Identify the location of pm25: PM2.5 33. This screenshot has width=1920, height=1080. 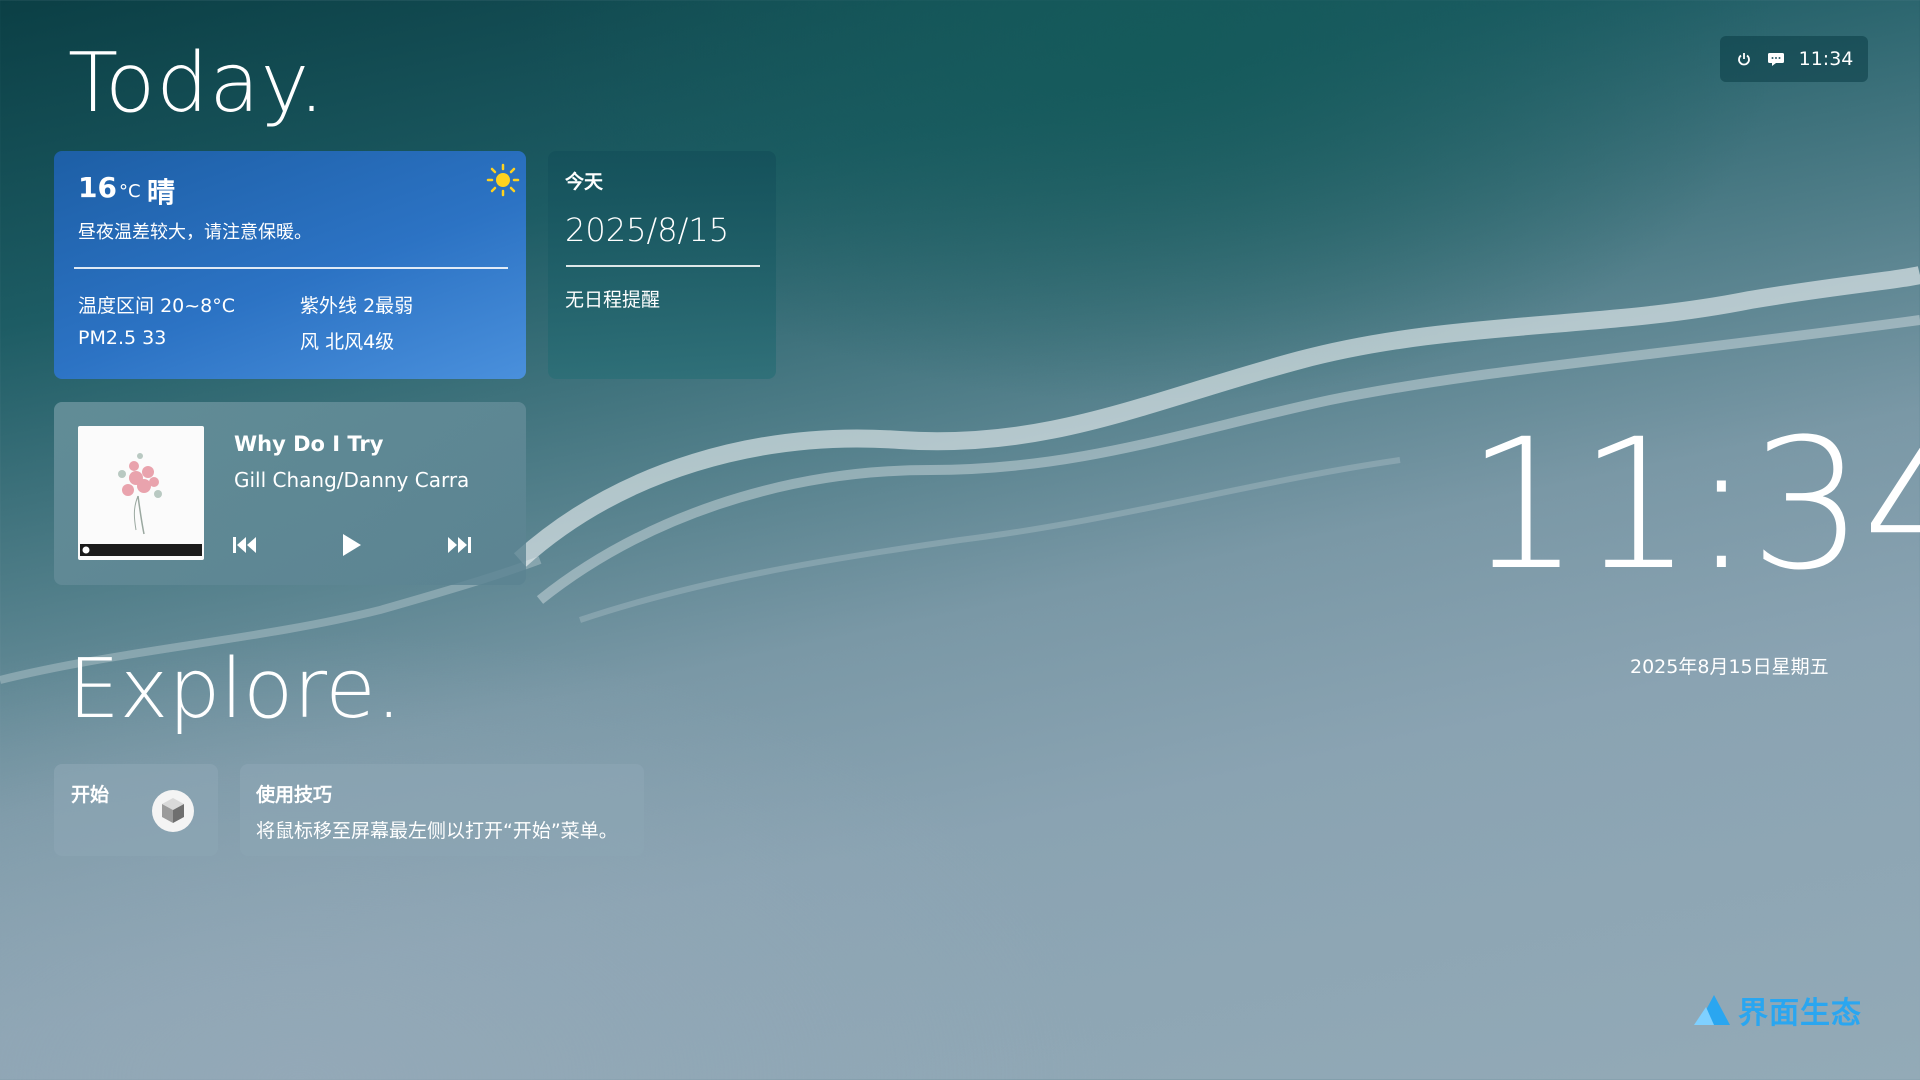
(122, 338).